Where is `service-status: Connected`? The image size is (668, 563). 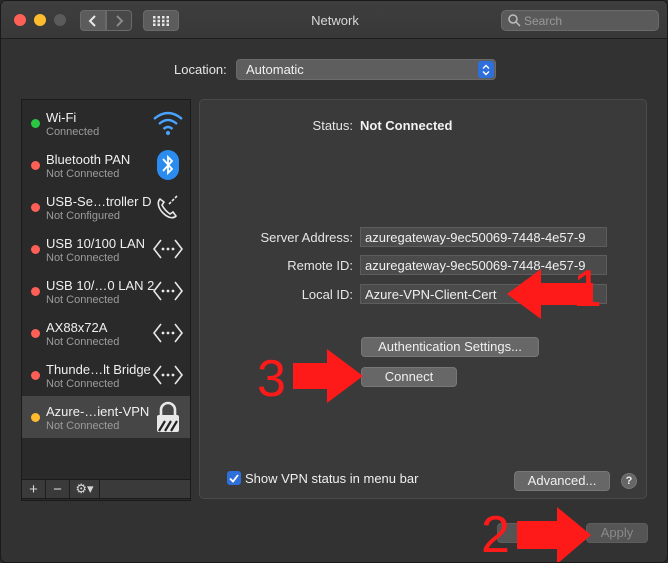 service-status: Connected is located at coordinates (73, 132).